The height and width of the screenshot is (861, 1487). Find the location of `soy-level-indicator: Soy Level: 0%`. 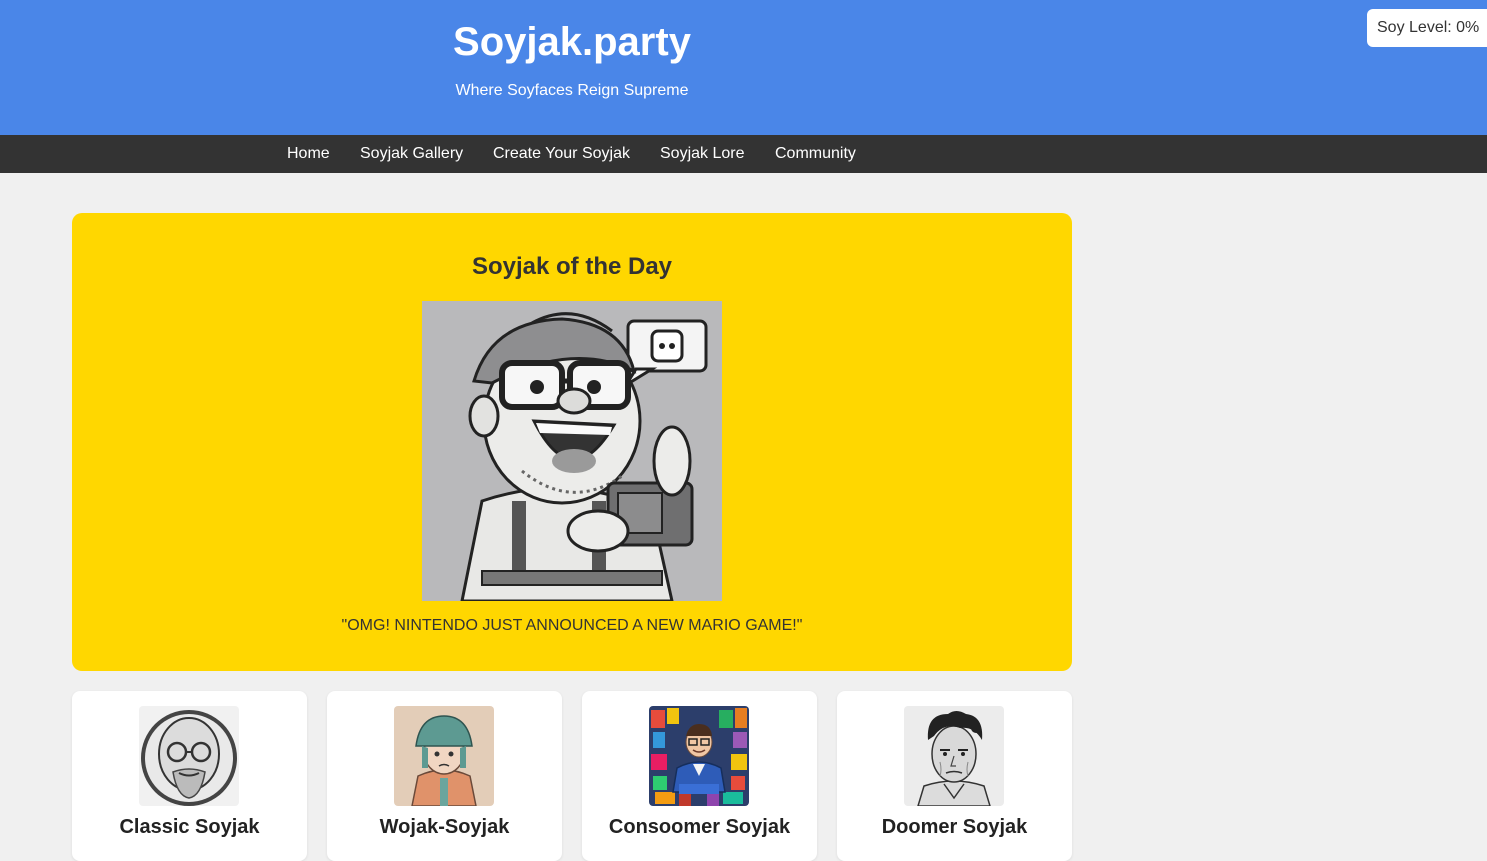

soy-level-indicator: Soy Level: 0% is located at coordinates (1427, 28).